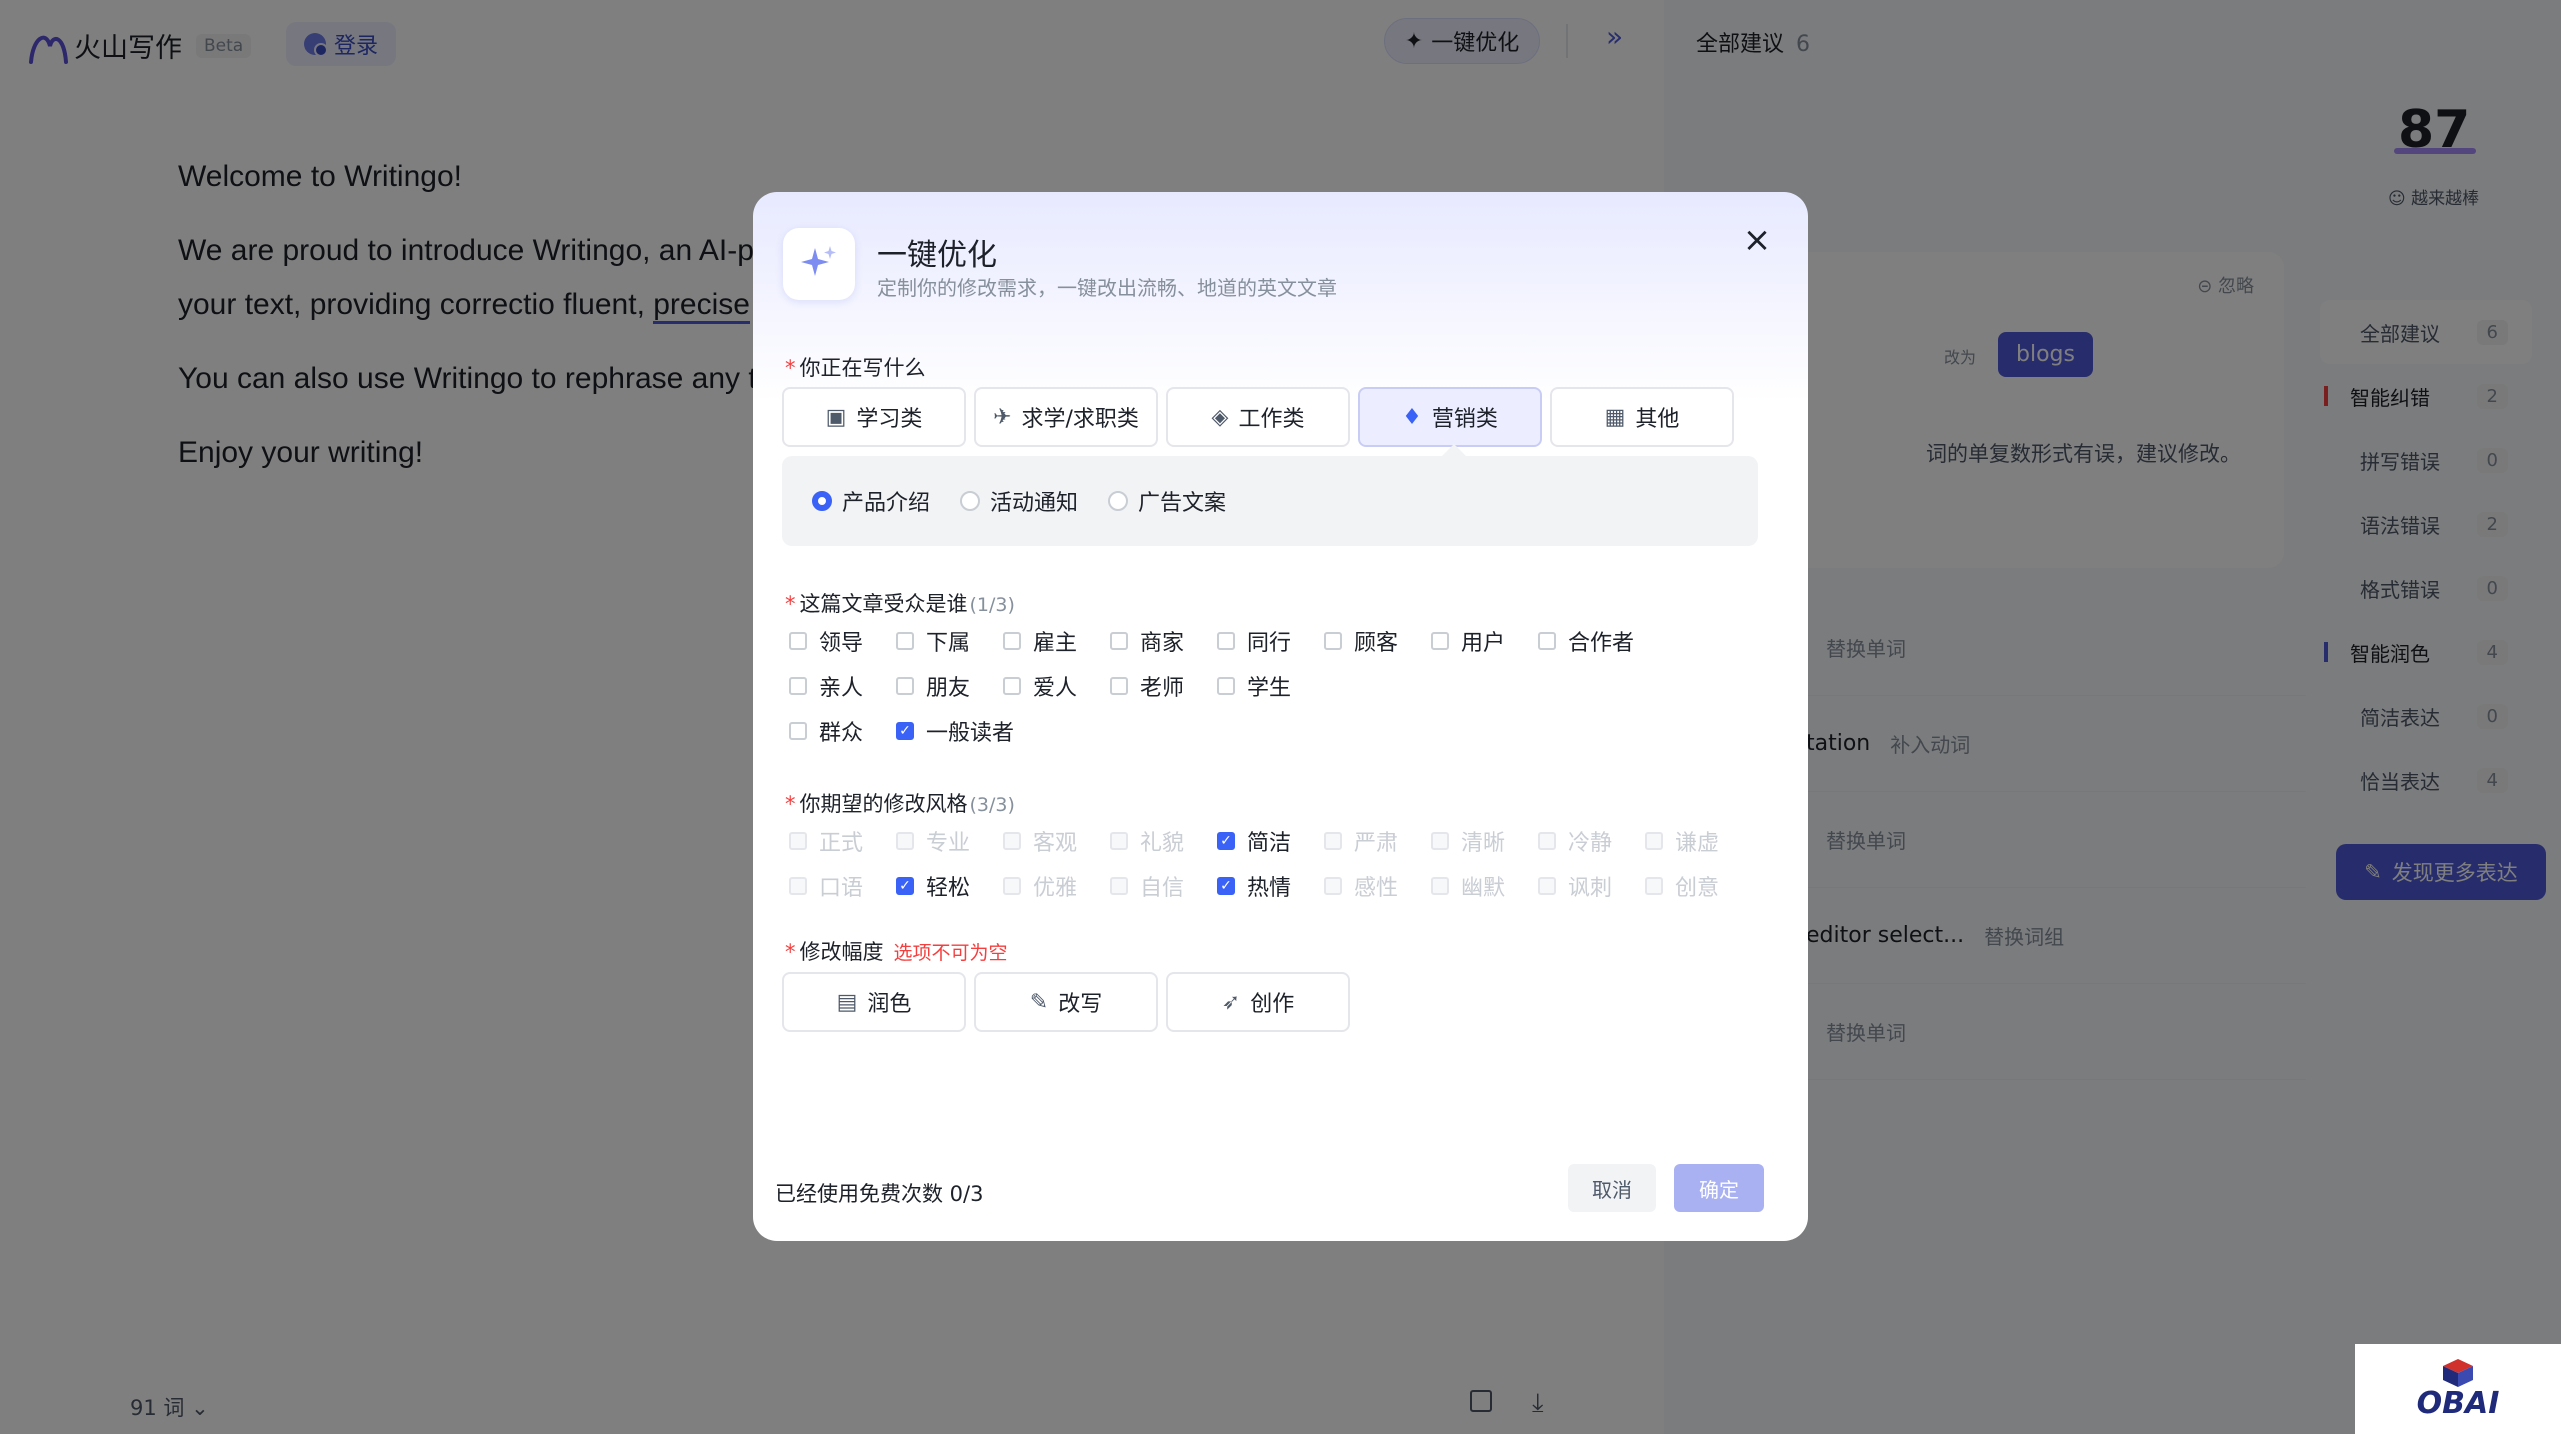 The height and width of the screenshot is (1434, 2561). I want to click on checkbox-option: ✓ 一般读者, so click(955, 731).